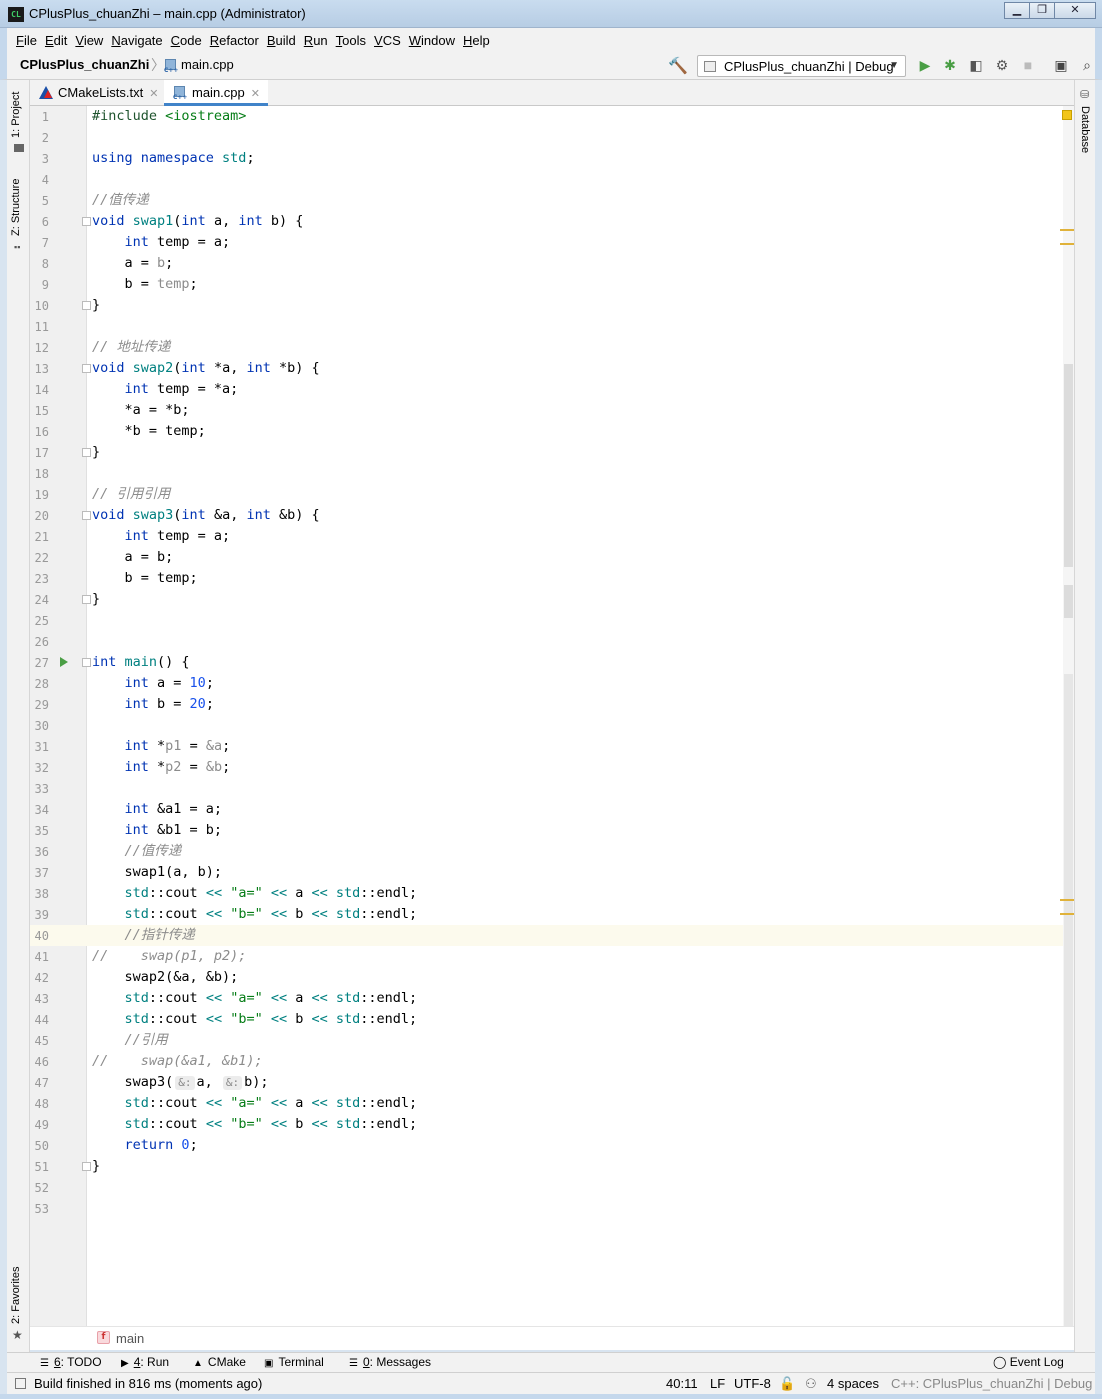  What do you see at coordinates (432, 40) in the screenshot?
I see `menu-item-window: Window` at bounding box center [432, 40].